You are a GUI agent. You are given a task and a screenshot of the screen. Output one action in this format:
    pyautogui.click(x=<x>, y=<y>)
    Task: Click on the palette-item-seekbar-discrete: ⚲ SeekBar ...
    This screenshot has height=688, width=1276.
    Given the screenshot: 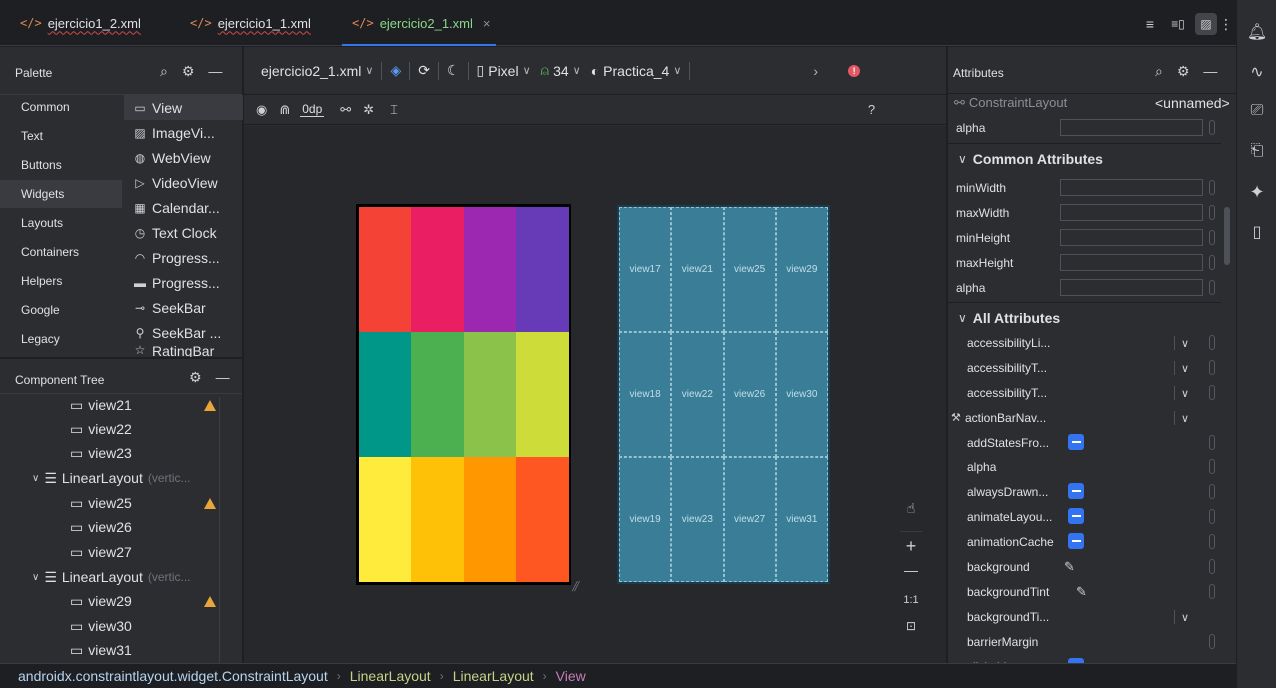 What is the action you would take?
    pyautogui.click(x=183, y=332)
    